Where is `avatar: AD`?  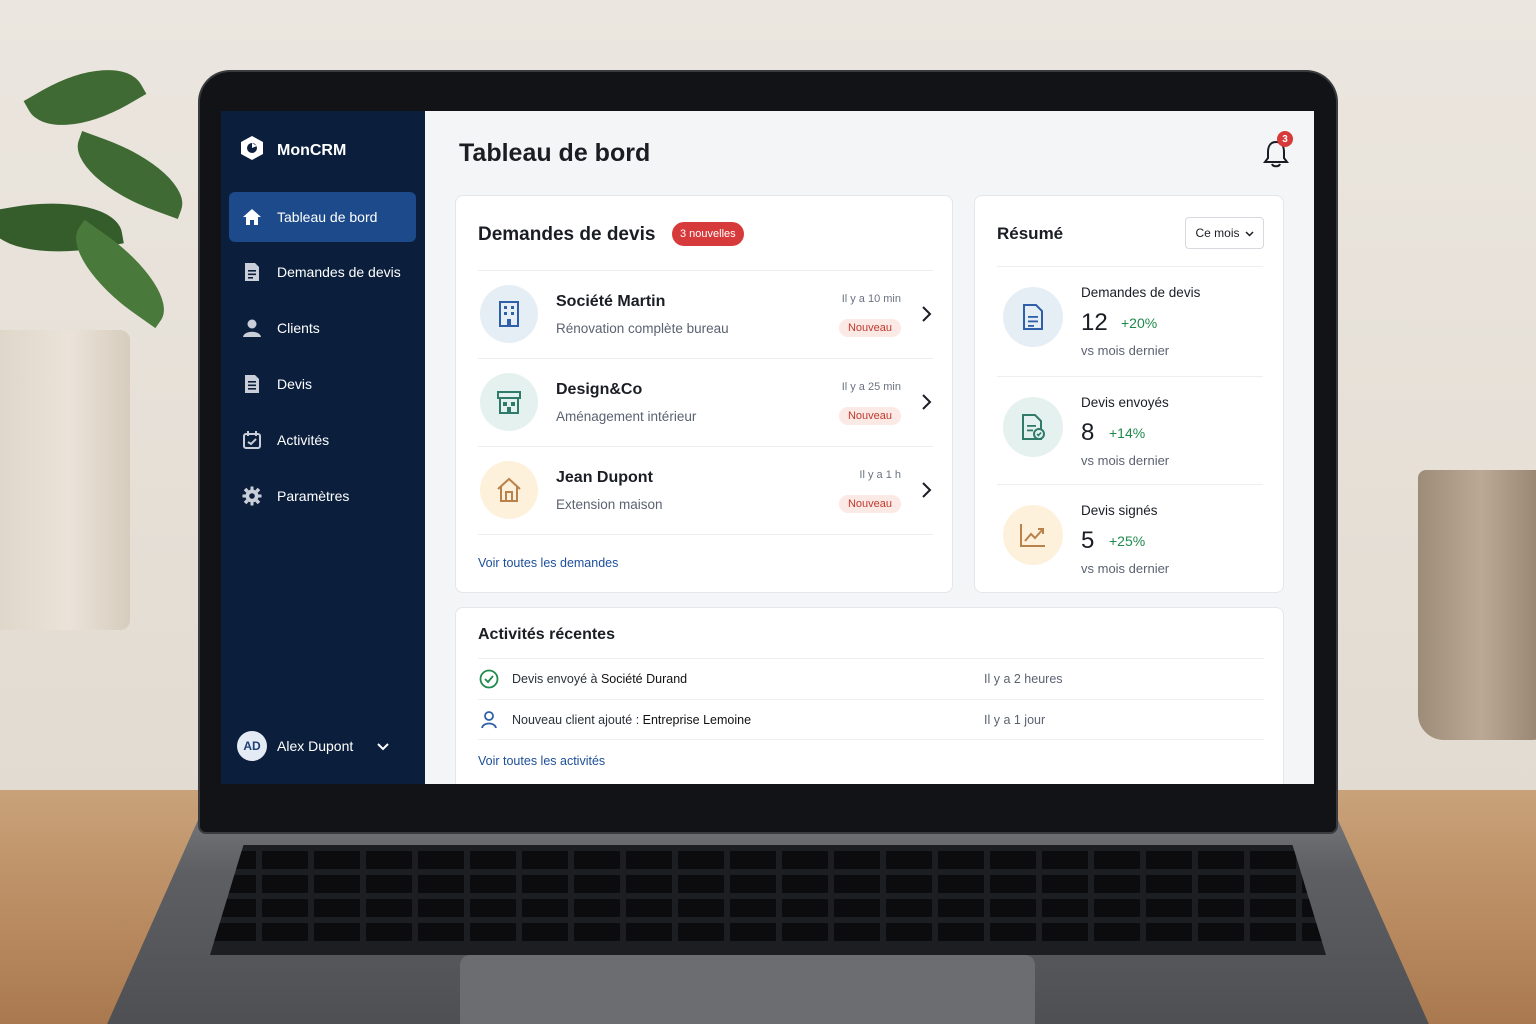
avatar: AD is located at coordinates (252, 746).